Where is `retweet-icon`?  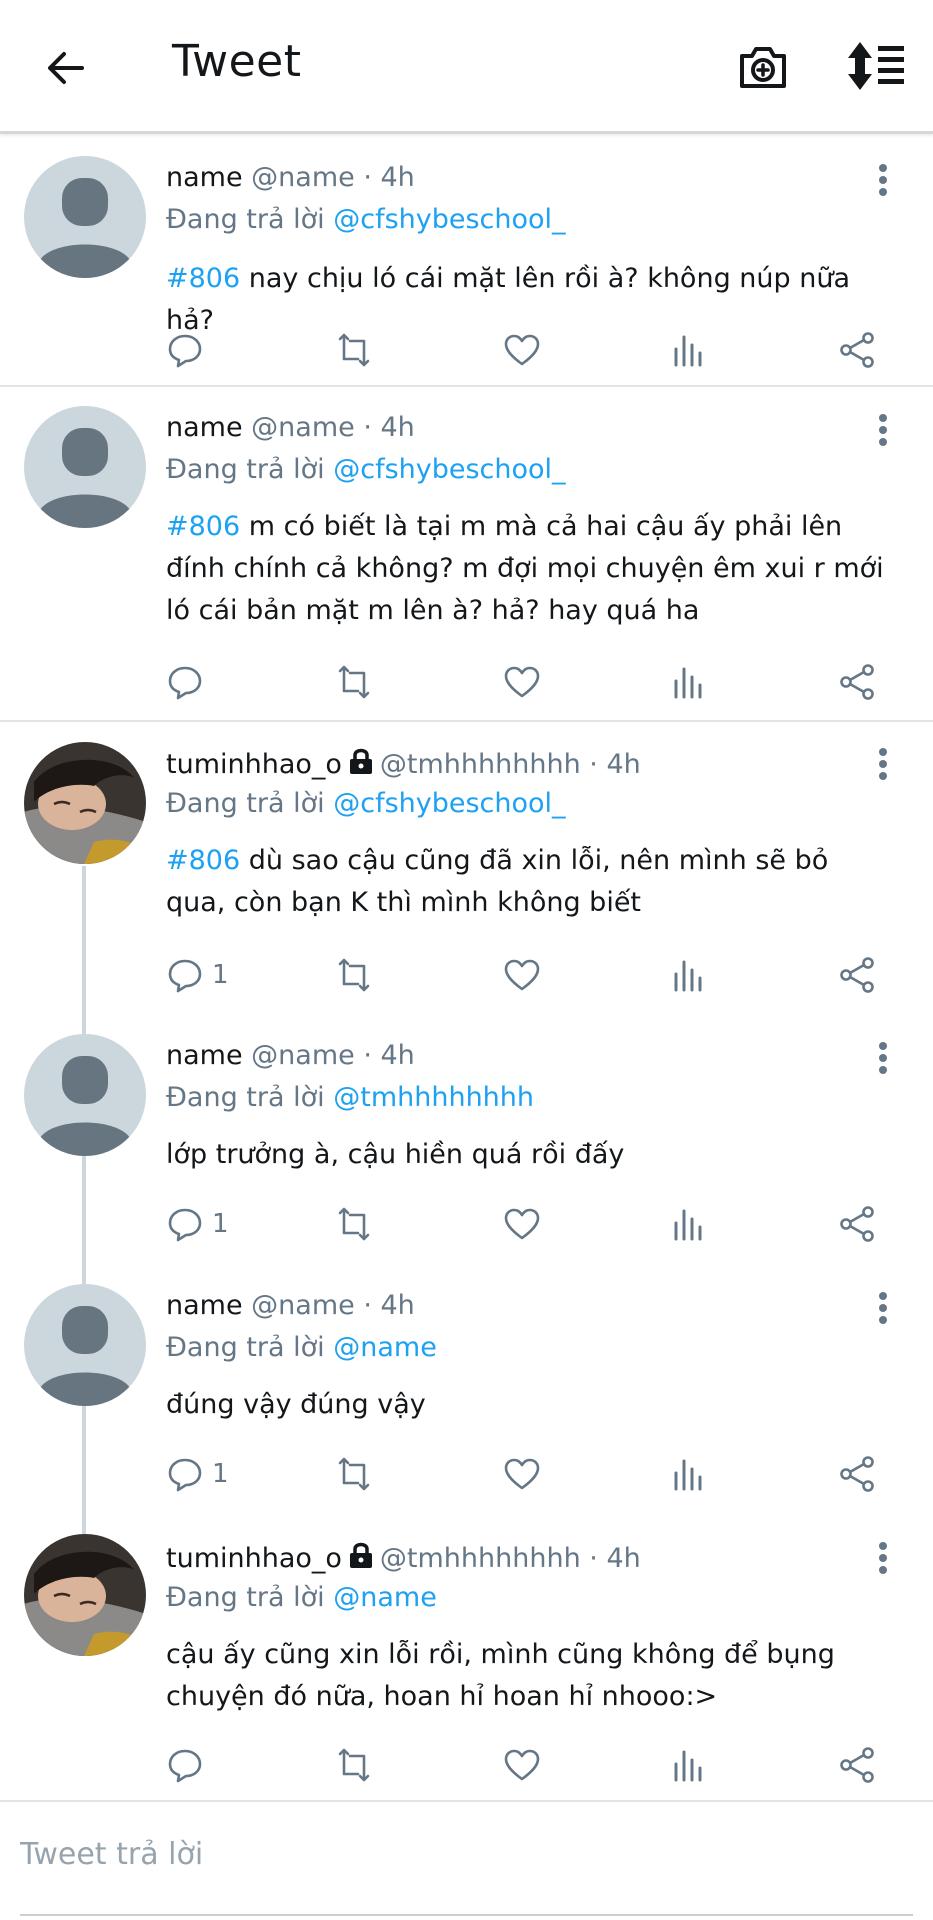
retweet-icon is located at coordinates (354, 350).